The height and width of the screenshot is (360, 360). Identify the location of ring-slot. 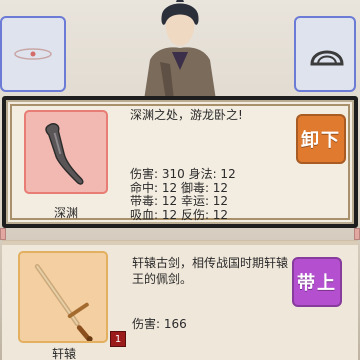
(33, 54).